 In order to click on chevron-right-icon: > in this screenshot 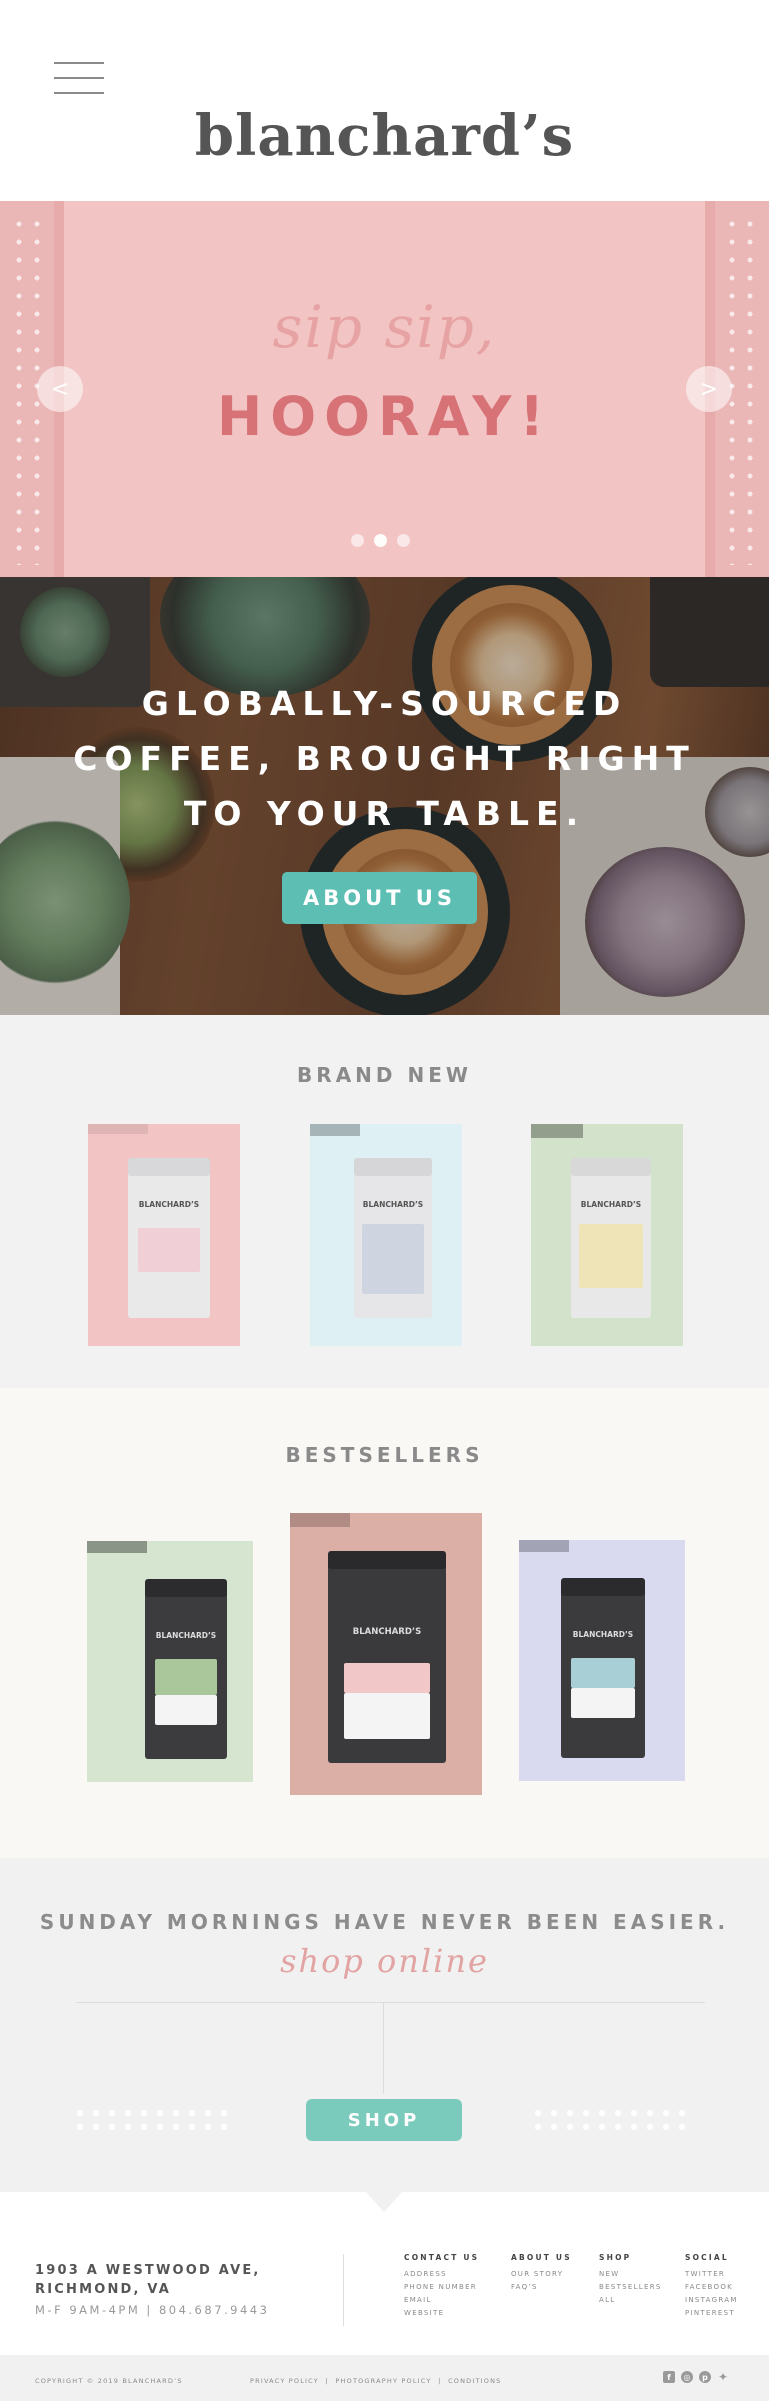, I will do `click(709, 389)`.